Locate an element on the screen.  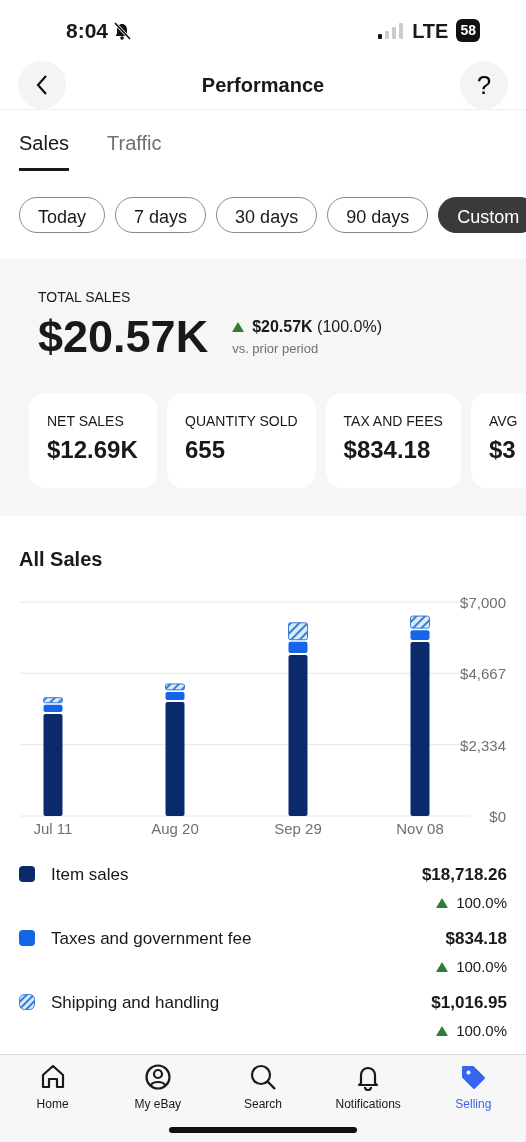
nav-tab: Selling is located at coordinates (473, 1088).